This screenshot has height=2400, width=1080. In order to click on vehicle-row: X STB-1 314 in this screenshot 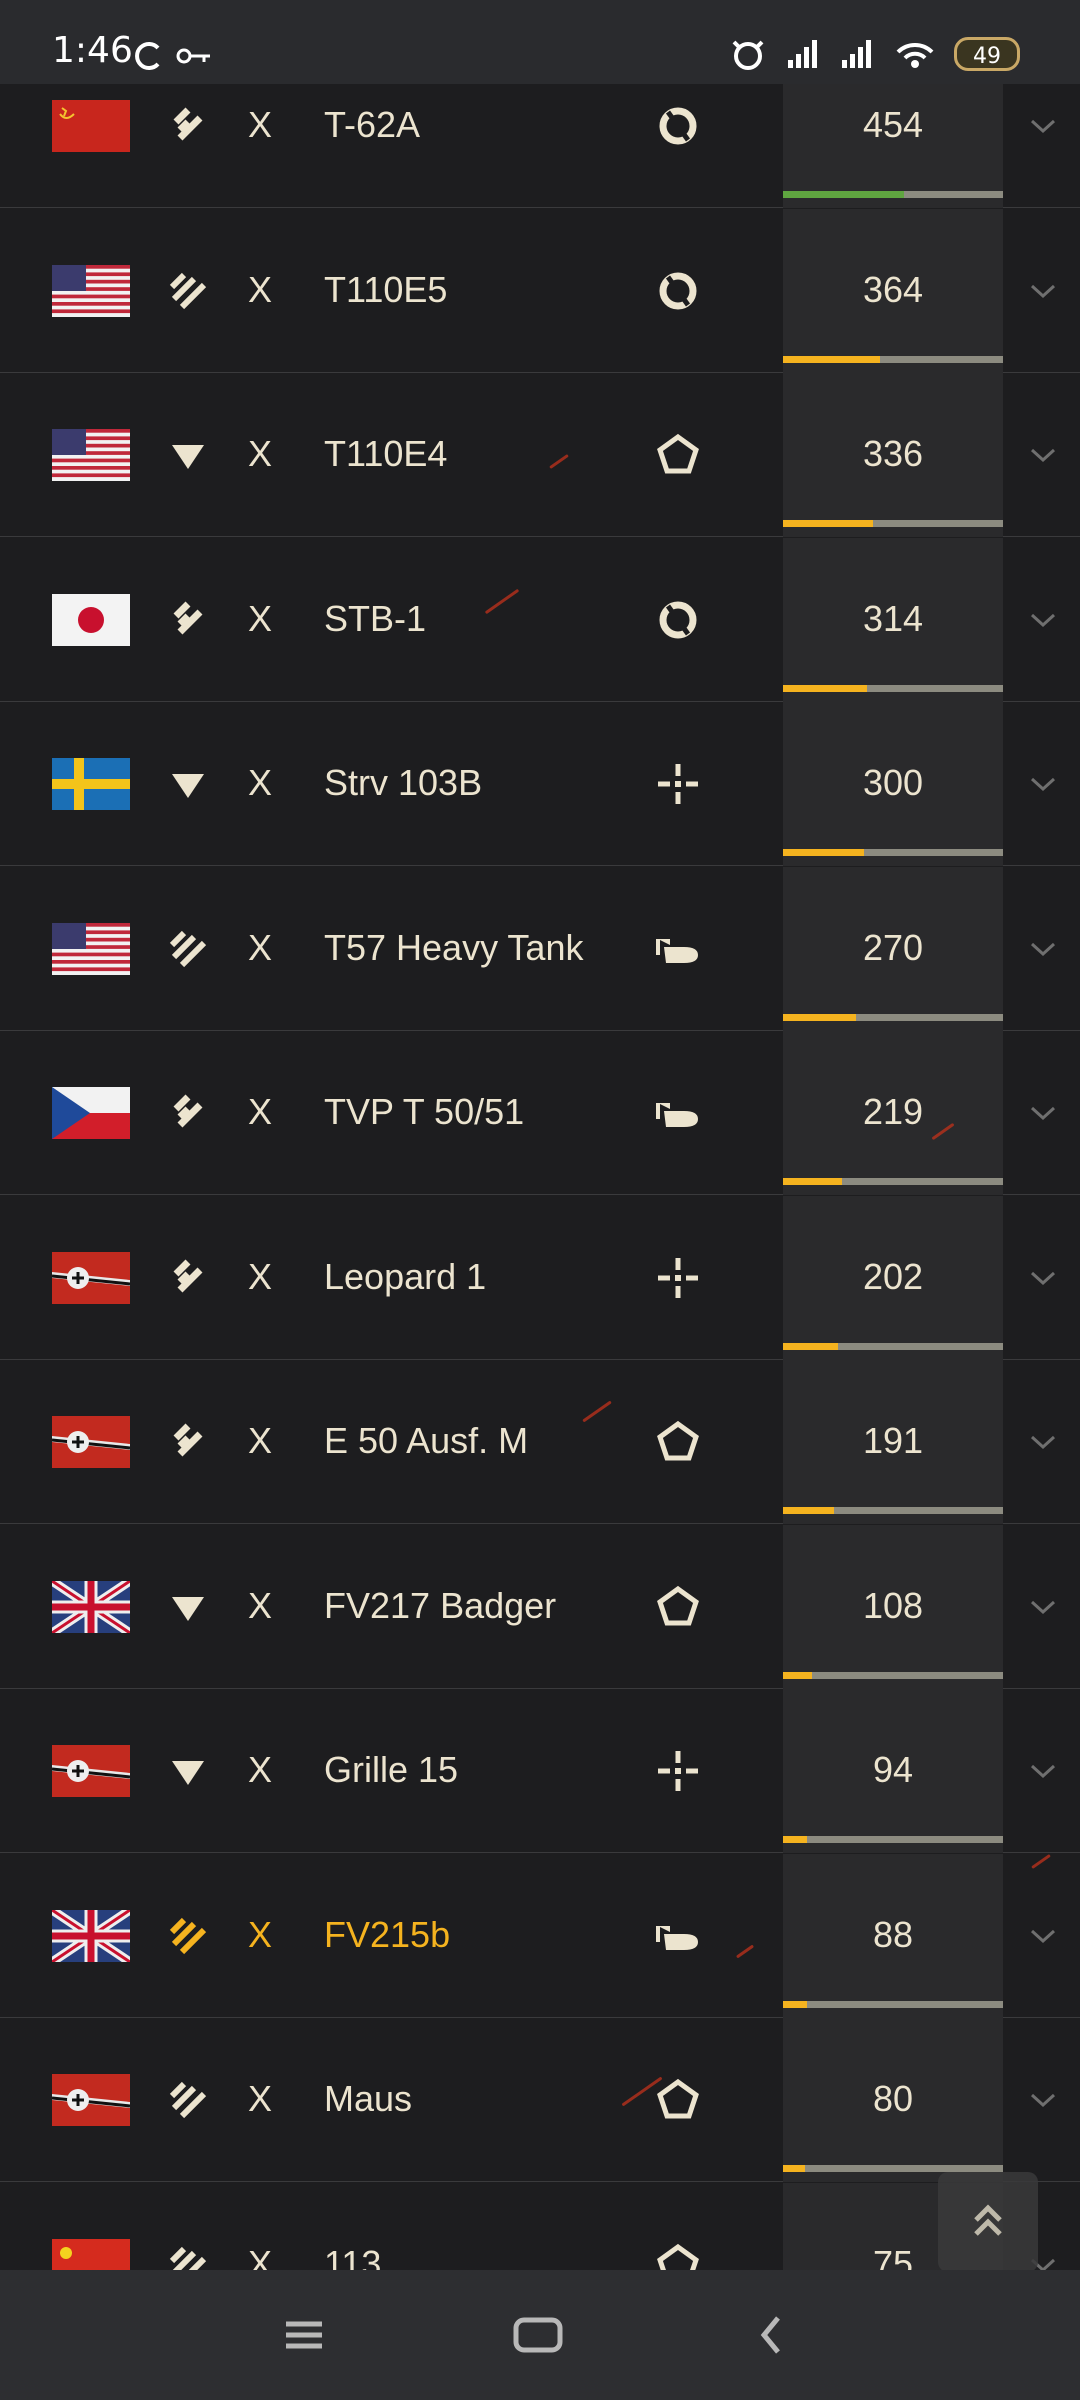, I will do `click(540, 619)`.